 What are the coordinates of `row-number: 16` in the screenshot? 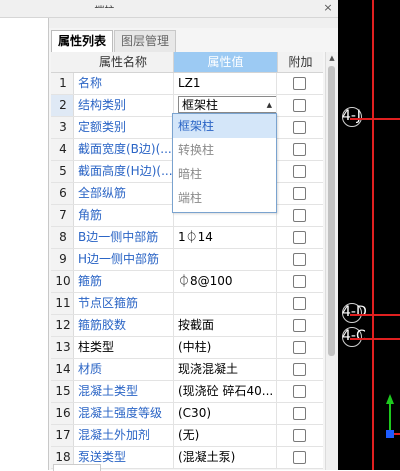 It's located at (62, 413).